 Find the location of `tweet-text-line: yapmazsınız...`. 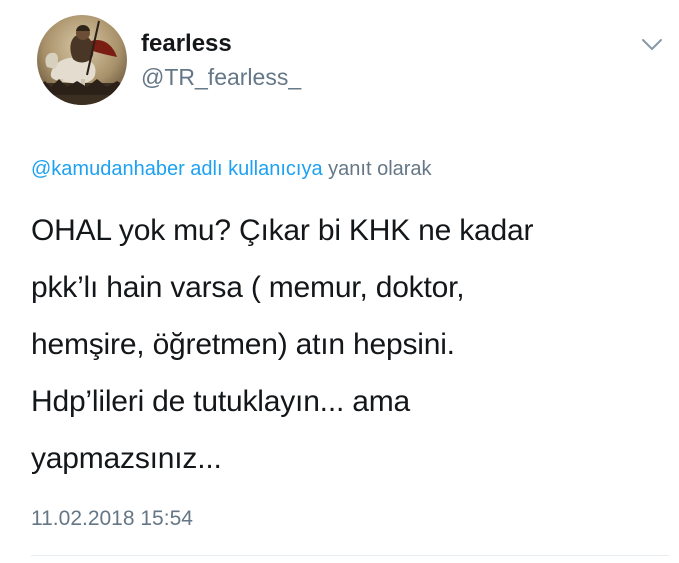

tweet-text-line: yapmazsınız... is located at coordinates (126, 458).